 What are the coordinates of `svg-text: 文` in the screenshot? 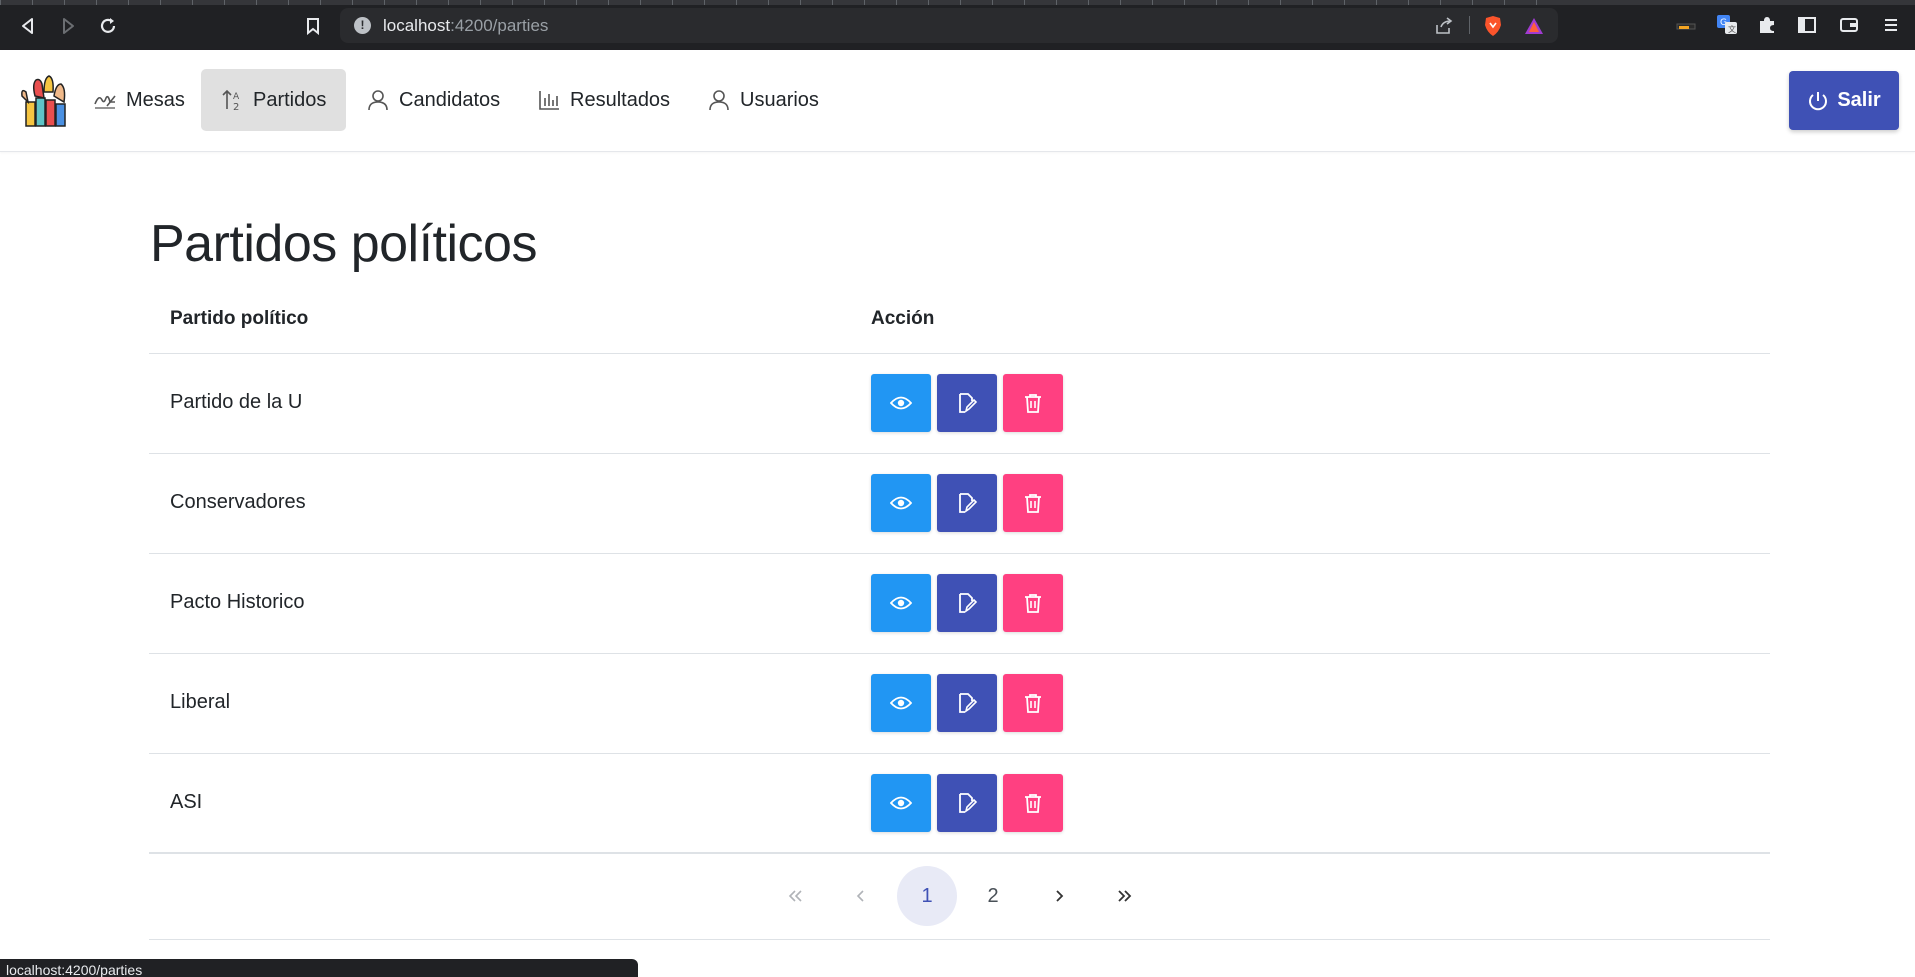 It's located at (1732, 29).